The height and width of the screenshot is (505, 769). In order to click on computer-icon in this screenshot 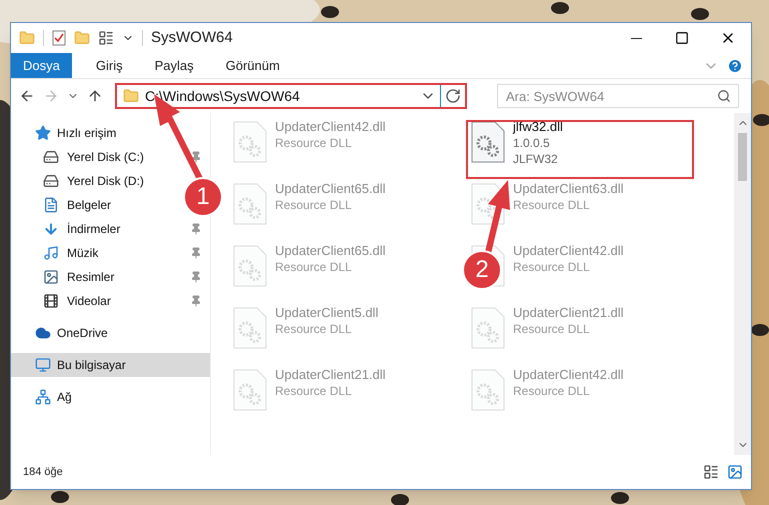, I will do `click(43, 365)`.